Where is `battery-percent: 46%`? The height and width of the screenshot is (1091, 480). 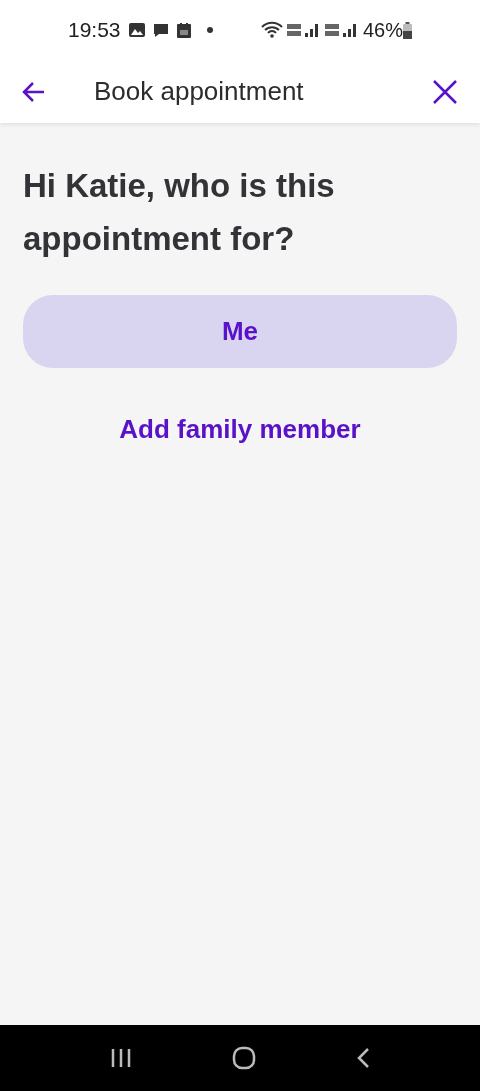 battery-percent: 46% is located at coordinates (382, 30).